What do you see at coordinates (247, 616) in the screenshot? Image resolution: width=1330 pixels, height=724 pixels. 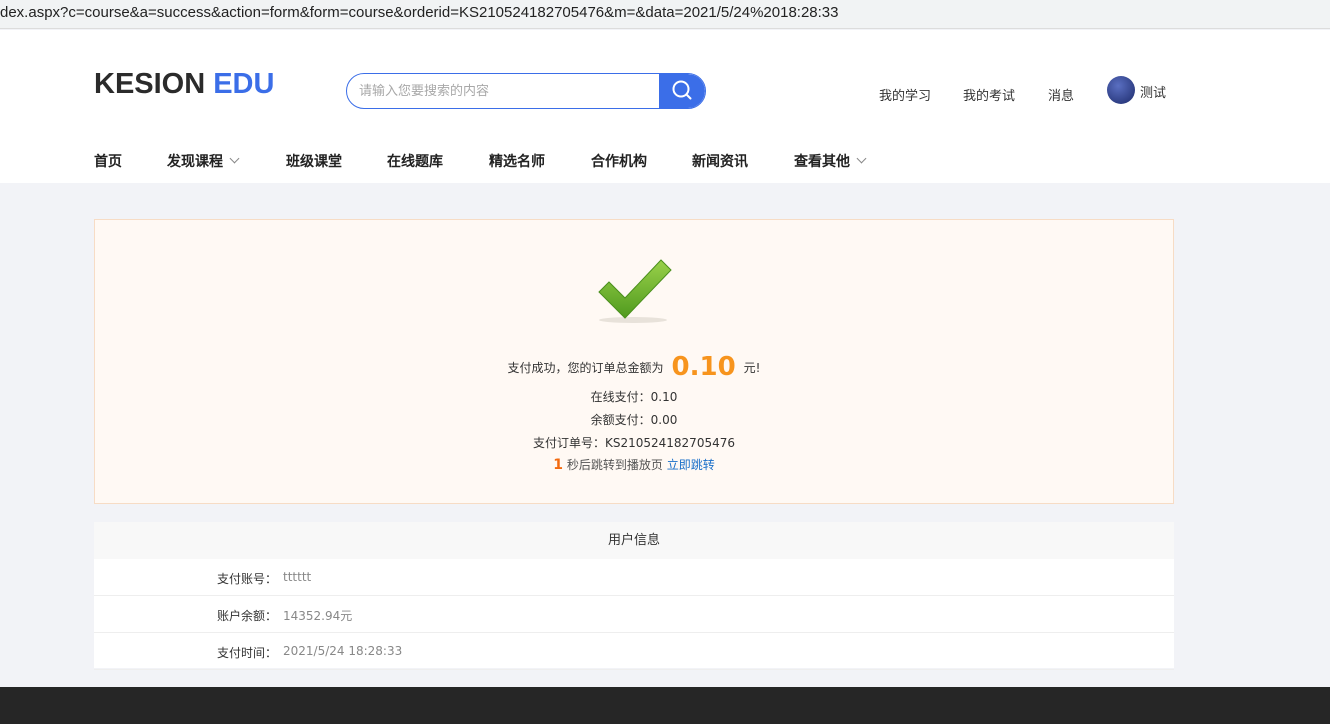 I see `row-label: 账户余额：` at bounding box center [247, 616].